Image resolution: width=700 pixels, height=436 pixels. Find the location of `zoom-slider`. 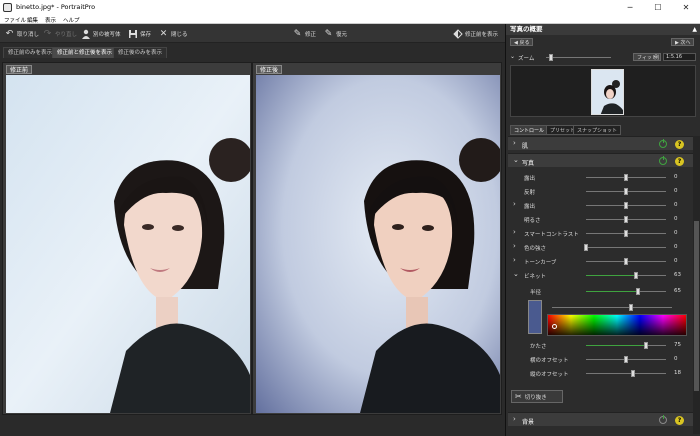

zoom-slider is located at coordinates (578, 57).